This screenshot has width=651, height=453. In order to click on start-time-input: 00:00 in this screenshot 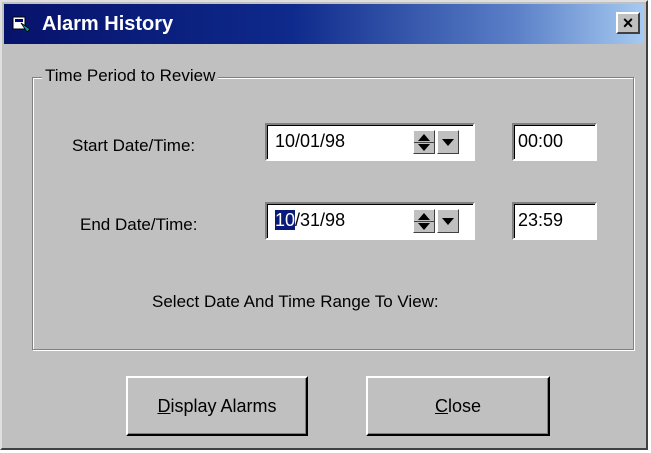, I will do `click(554, 142)`.